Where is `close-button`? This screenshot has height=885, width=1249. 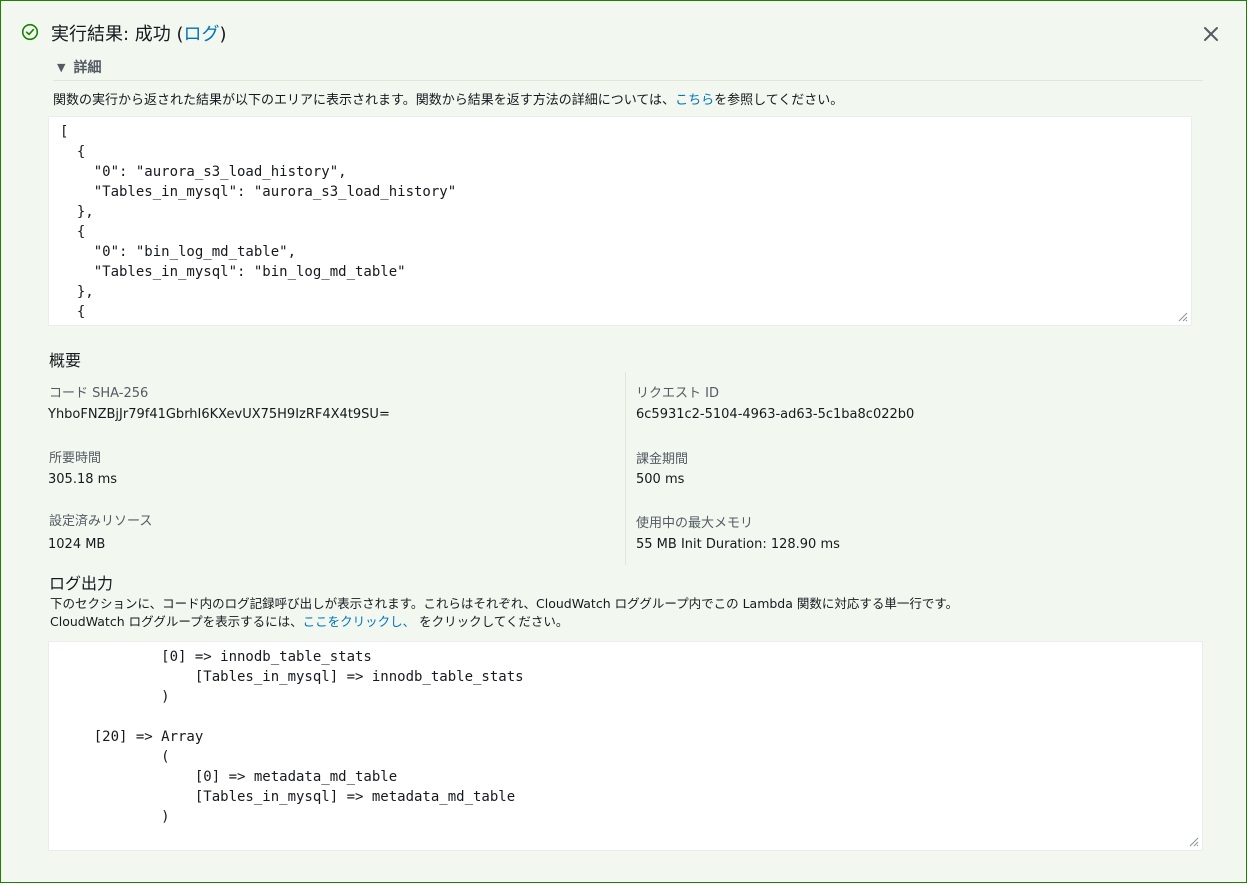 close-button is located at coordinates (1211, 34).